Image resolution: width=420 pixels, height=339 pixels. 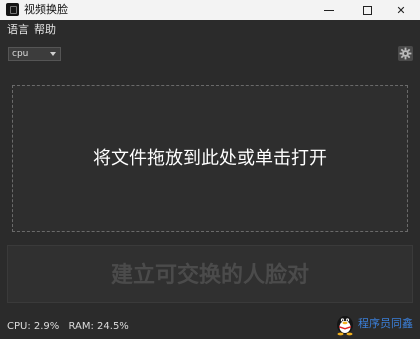 What do you see at coordinates (385, 323) in the screenshot?
I see `watermark-text: 程序员同鑫` at bounding box center [385, 323].